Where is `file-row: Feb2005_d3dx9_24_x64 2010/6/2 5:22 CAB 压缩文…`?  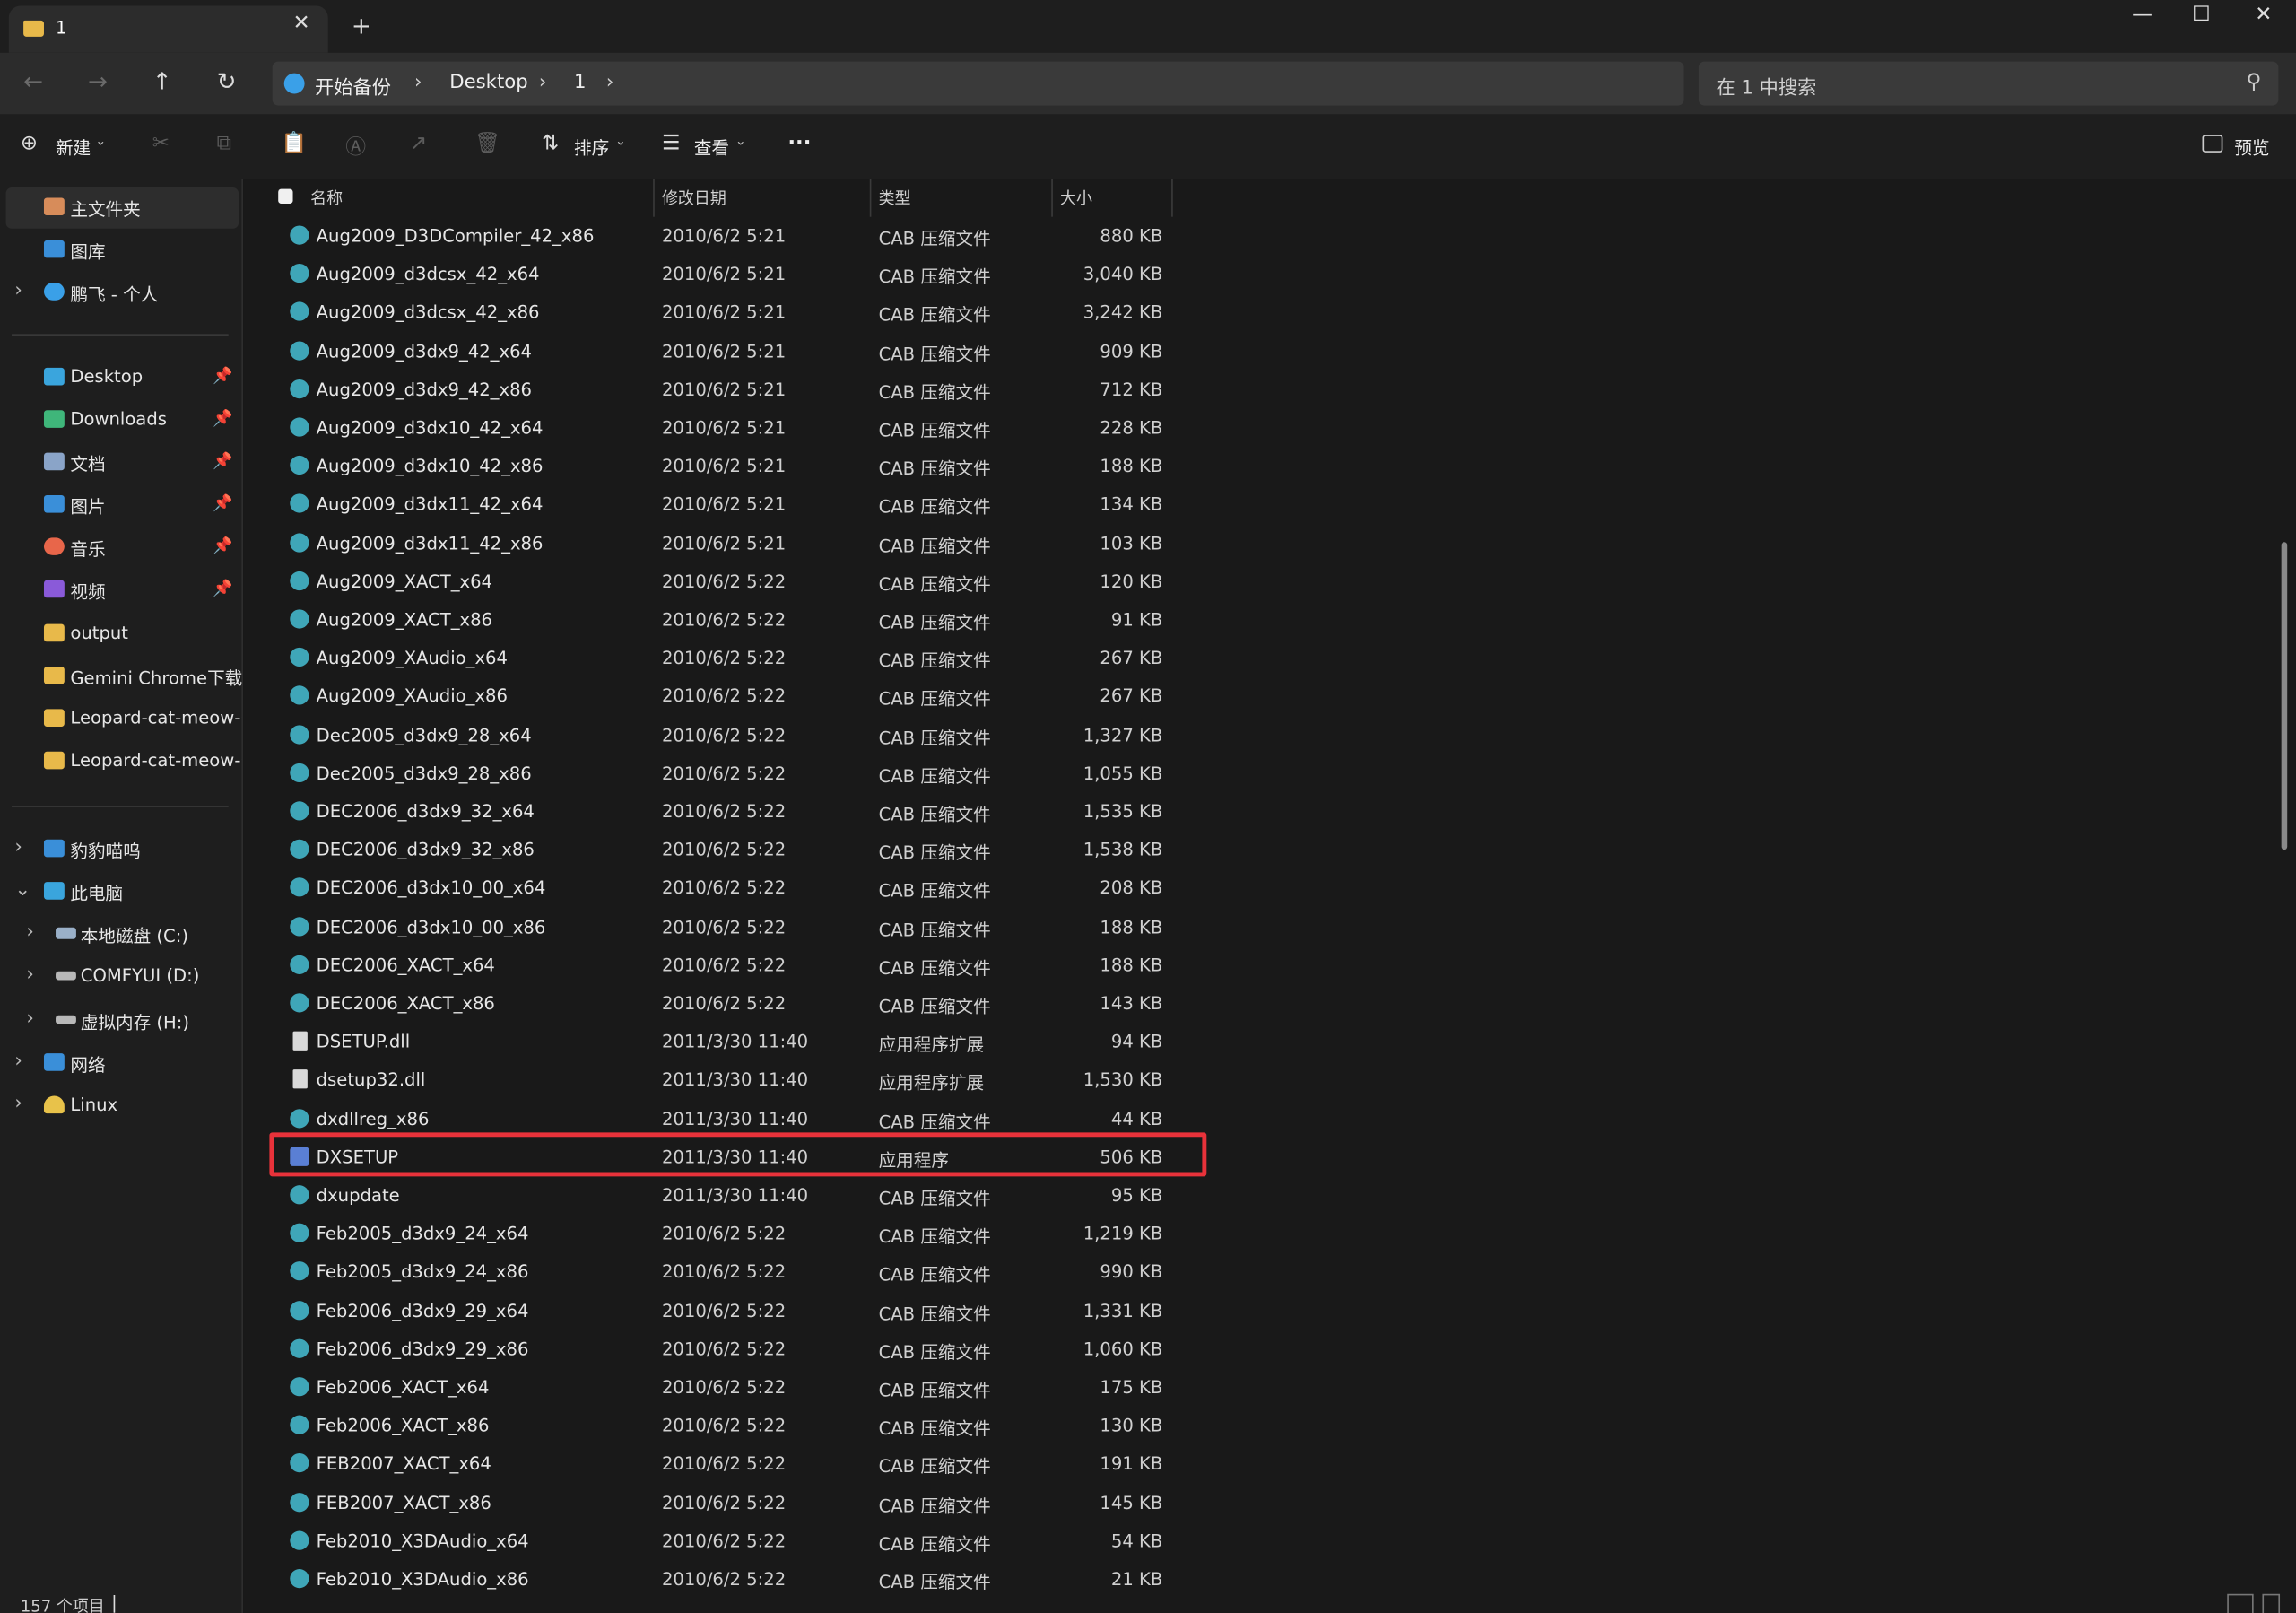
file-row: Feb2005_d3dx9_24_x64 2010/6/2 5:22 CAB 压缩文… is located at coordinates (1269, 1233).